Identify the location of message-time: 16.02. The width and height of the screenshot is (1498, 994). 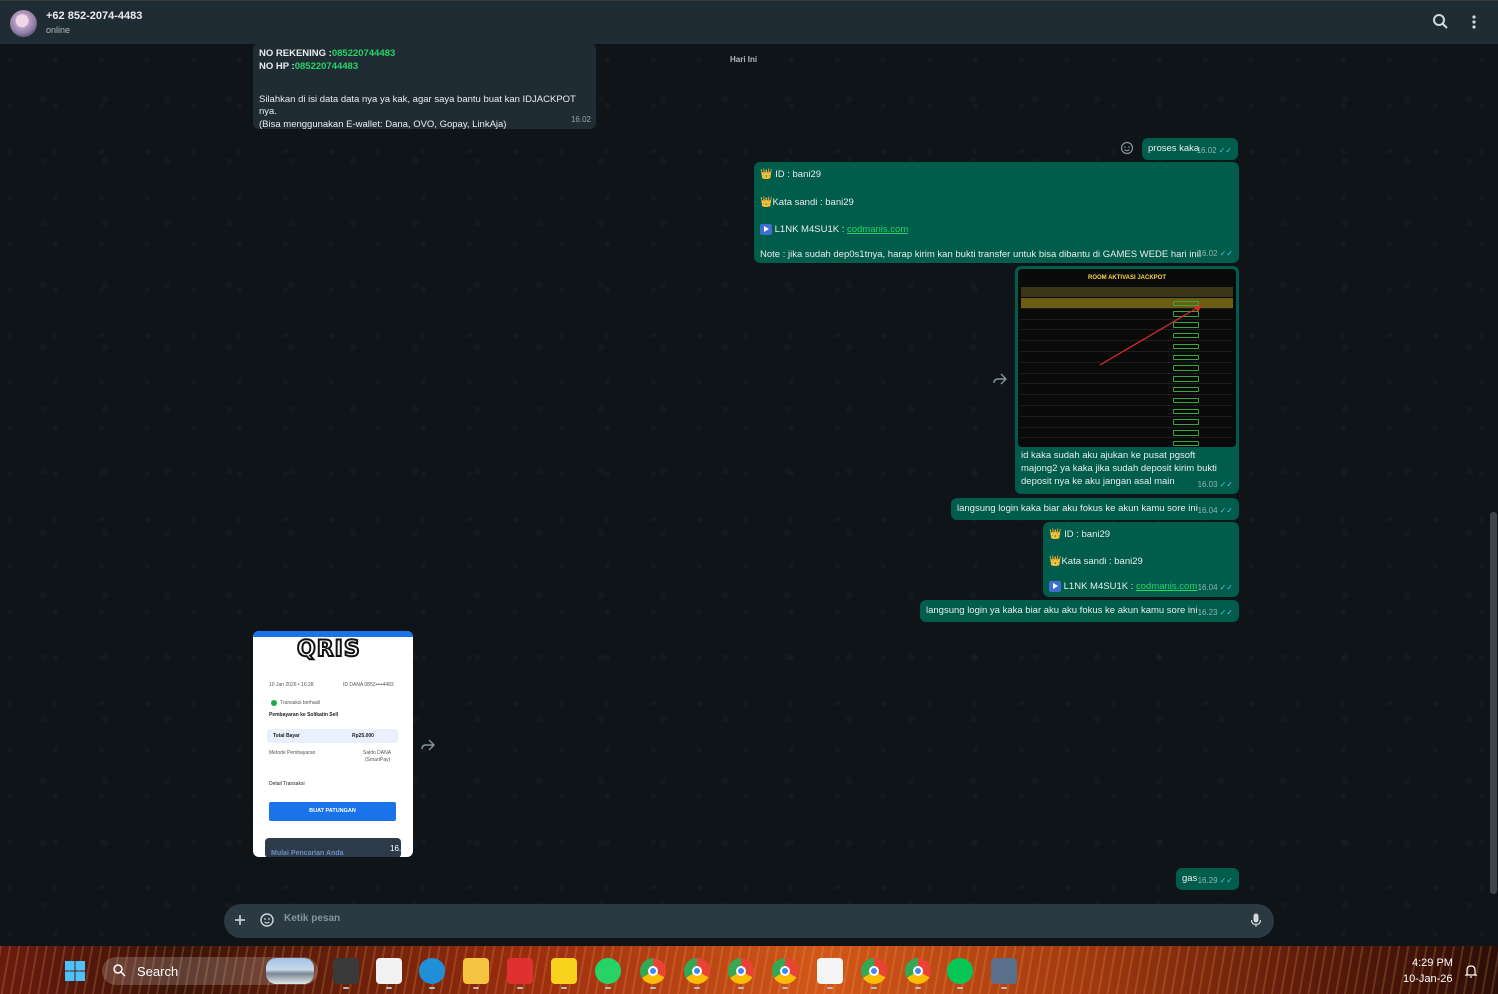
(580, 120).